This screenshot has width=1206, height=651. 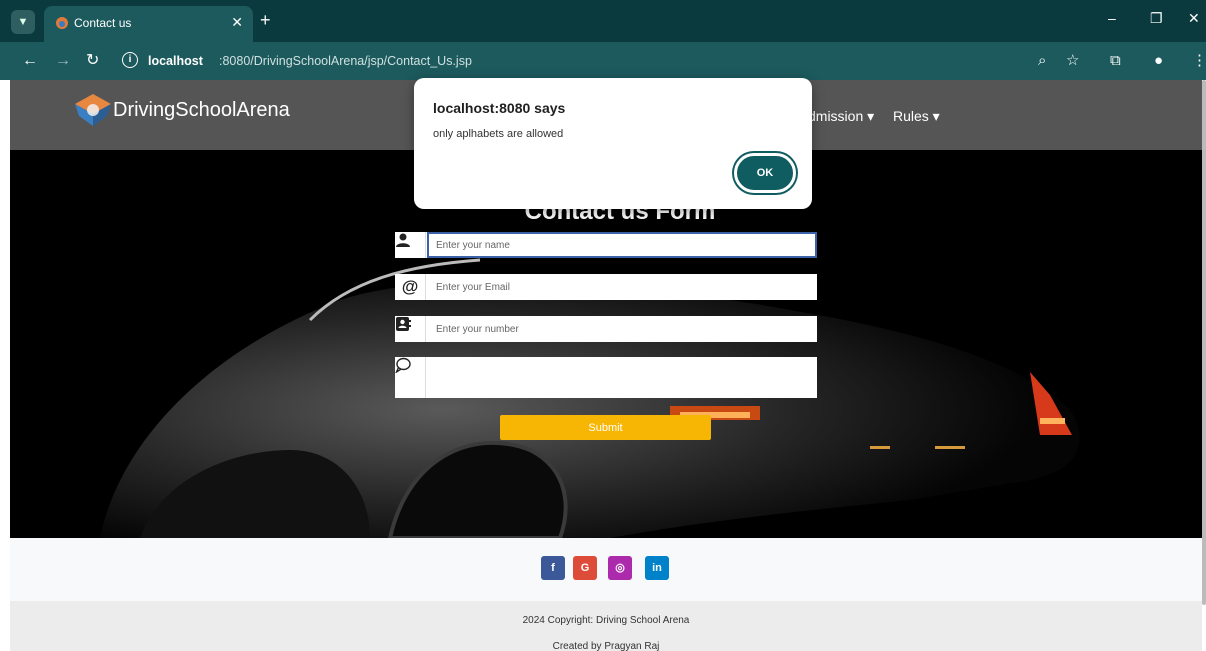 I want to click on number-input, so click(x=622, y=329).